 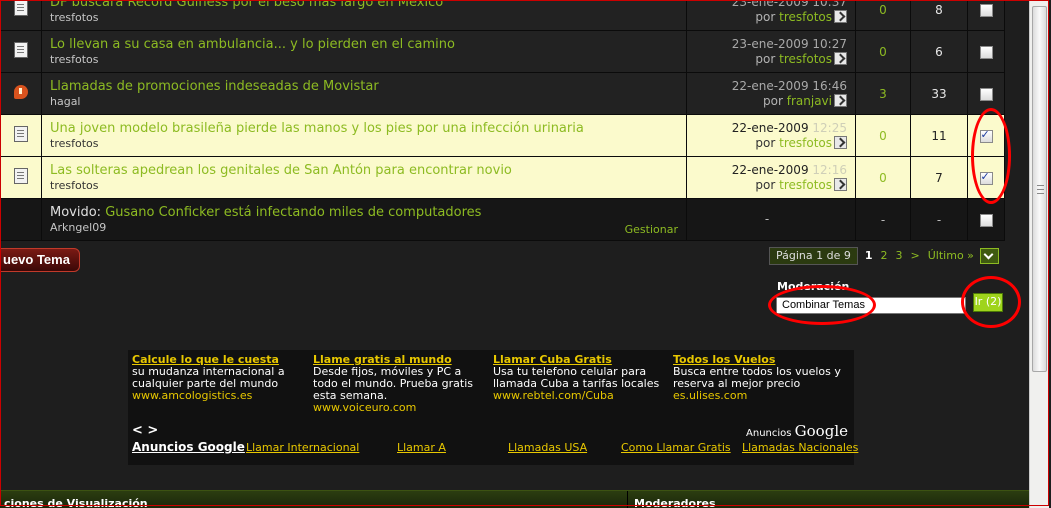 I want to click on page-jump-dropdown-icon, so click(x=989, y=255).